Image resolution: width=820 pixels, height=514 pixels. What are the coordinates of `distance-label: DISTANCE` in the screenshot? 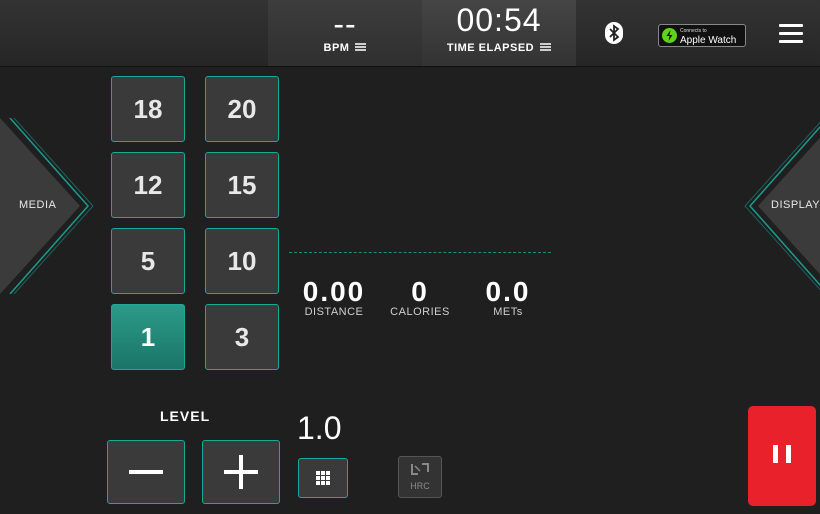 It's located at (334, 312).